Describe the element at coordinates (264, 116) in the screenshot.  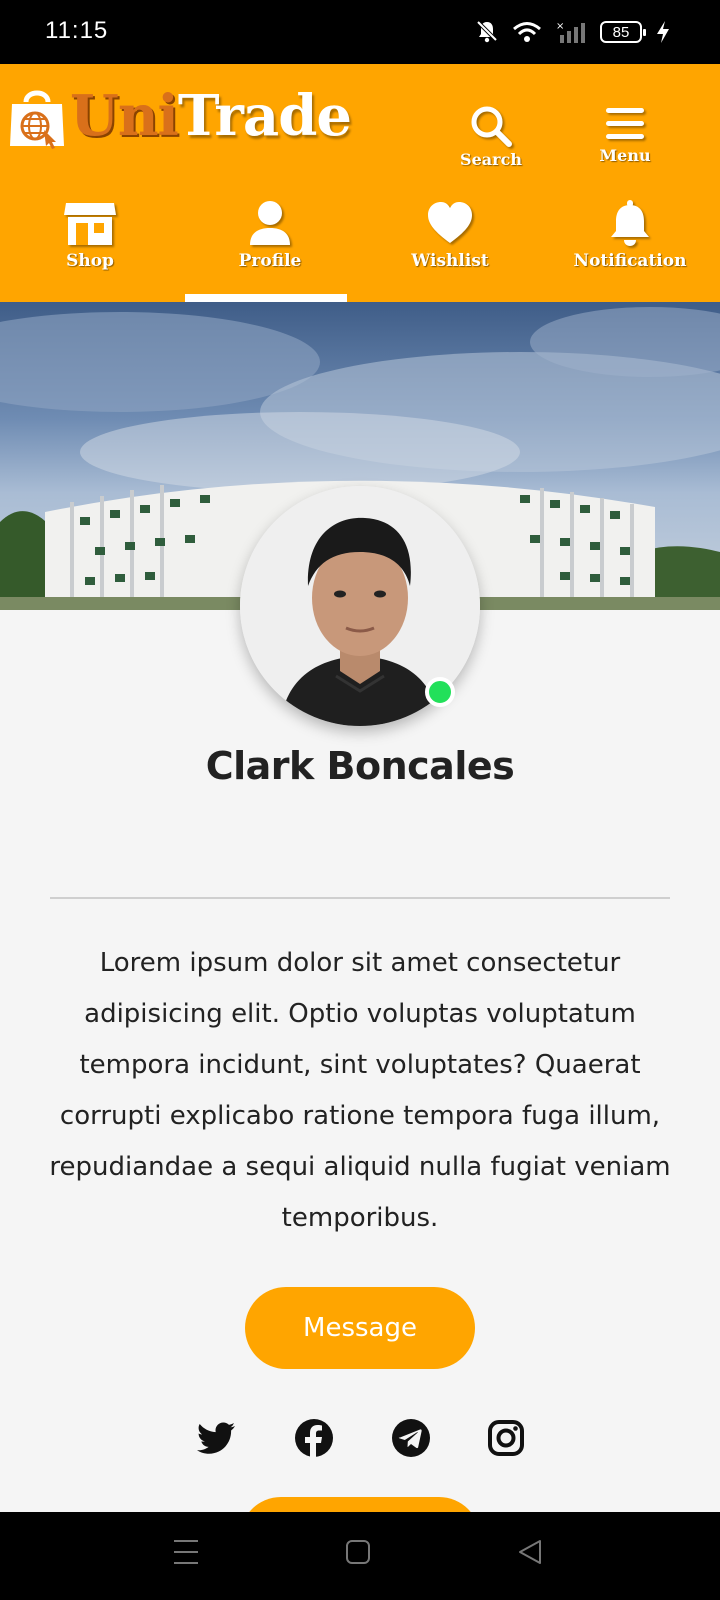
I see `brand-trade: Trade` at that location.